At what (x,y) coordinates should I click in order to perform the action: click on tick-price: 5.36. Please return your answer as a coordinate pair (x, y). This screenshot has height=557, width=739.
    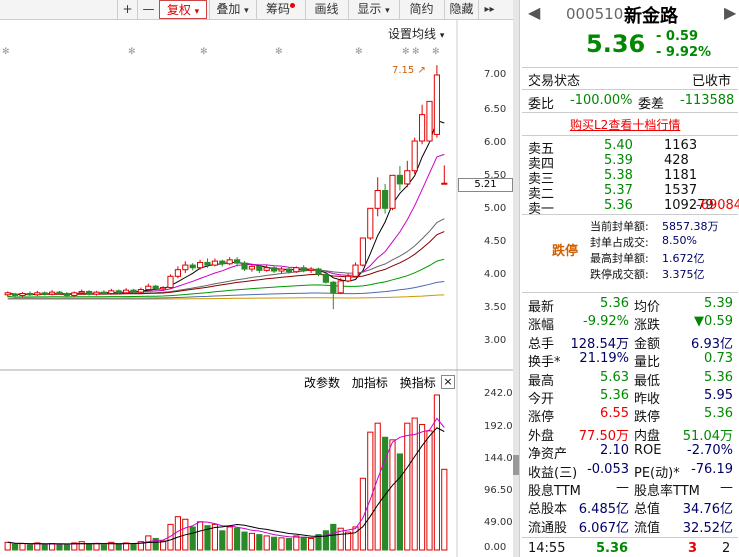
    Looking at the image, I should click on (612, 548).